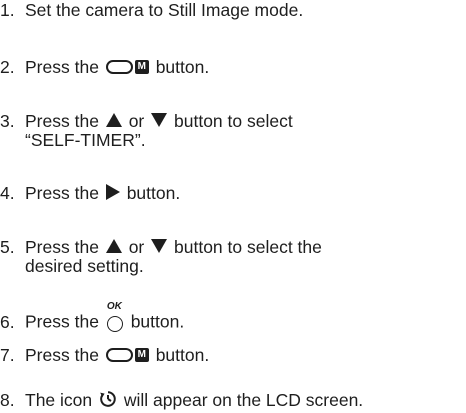 The width and height of the screenshot is (466, 413). I want to click on step-text: The icon, so click(59, 400).